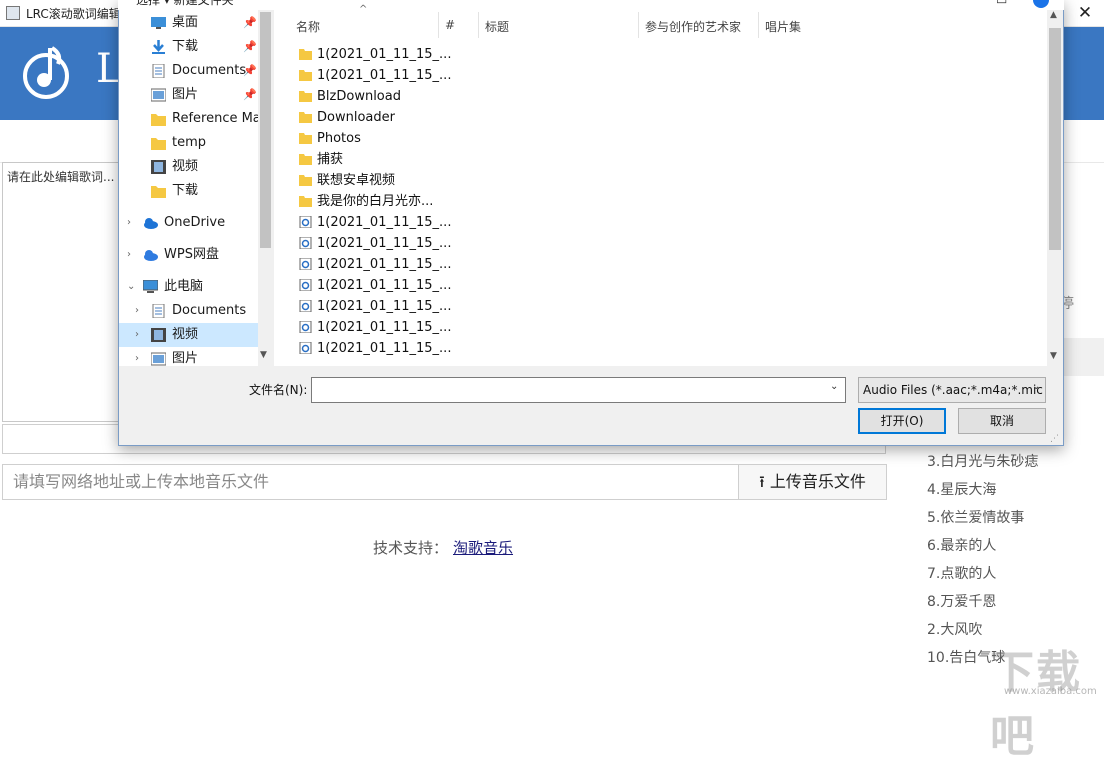 The image size is (1104, 764). Describe the element at coordinates (952, 390) in the screenshot. I see `file-type-select: Audio Files (*.aac;*.m4a;*.mic` at that location.